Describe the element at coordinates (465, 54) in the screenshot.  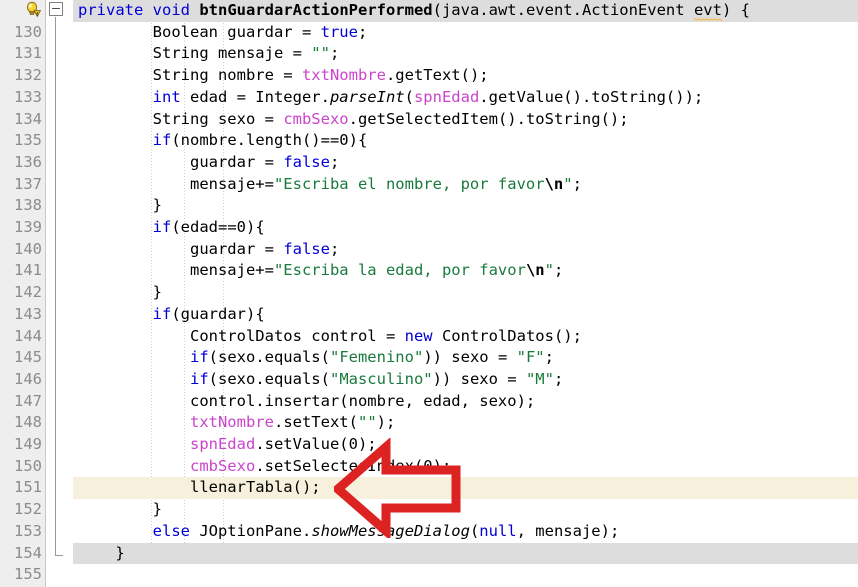
I see `code-line-131: String mensaje = "";` at that location.